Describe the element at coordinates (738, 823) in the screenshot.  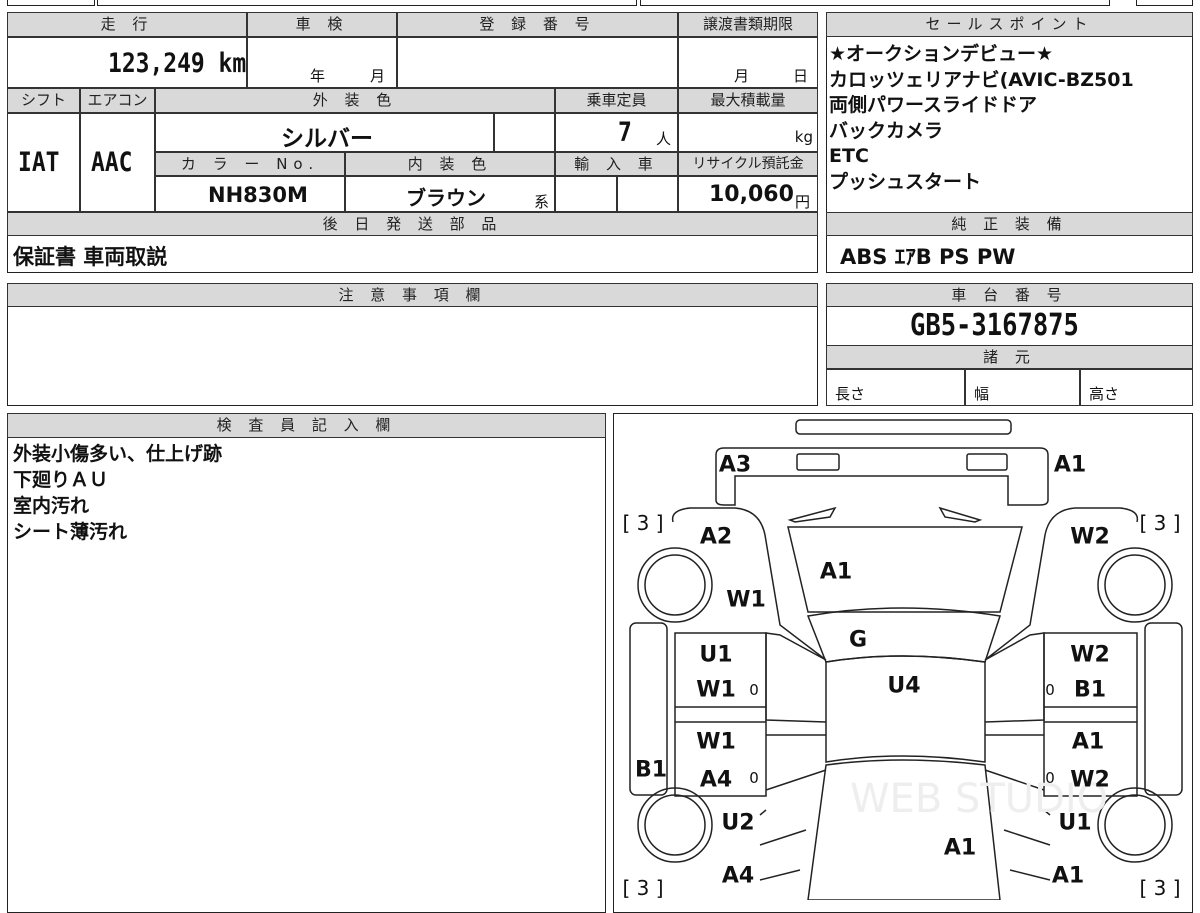
I see `damage-label: U2` at that location.